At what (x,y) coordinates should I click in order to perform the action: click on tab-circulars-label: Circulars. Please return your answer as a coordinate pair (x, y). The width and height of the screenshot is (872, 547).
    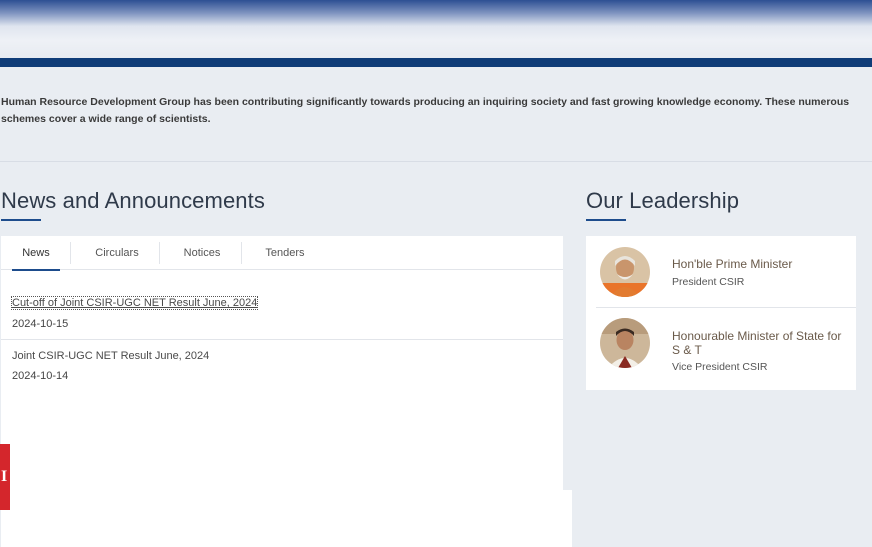
    Looking at the image, I should click on (117, 253).